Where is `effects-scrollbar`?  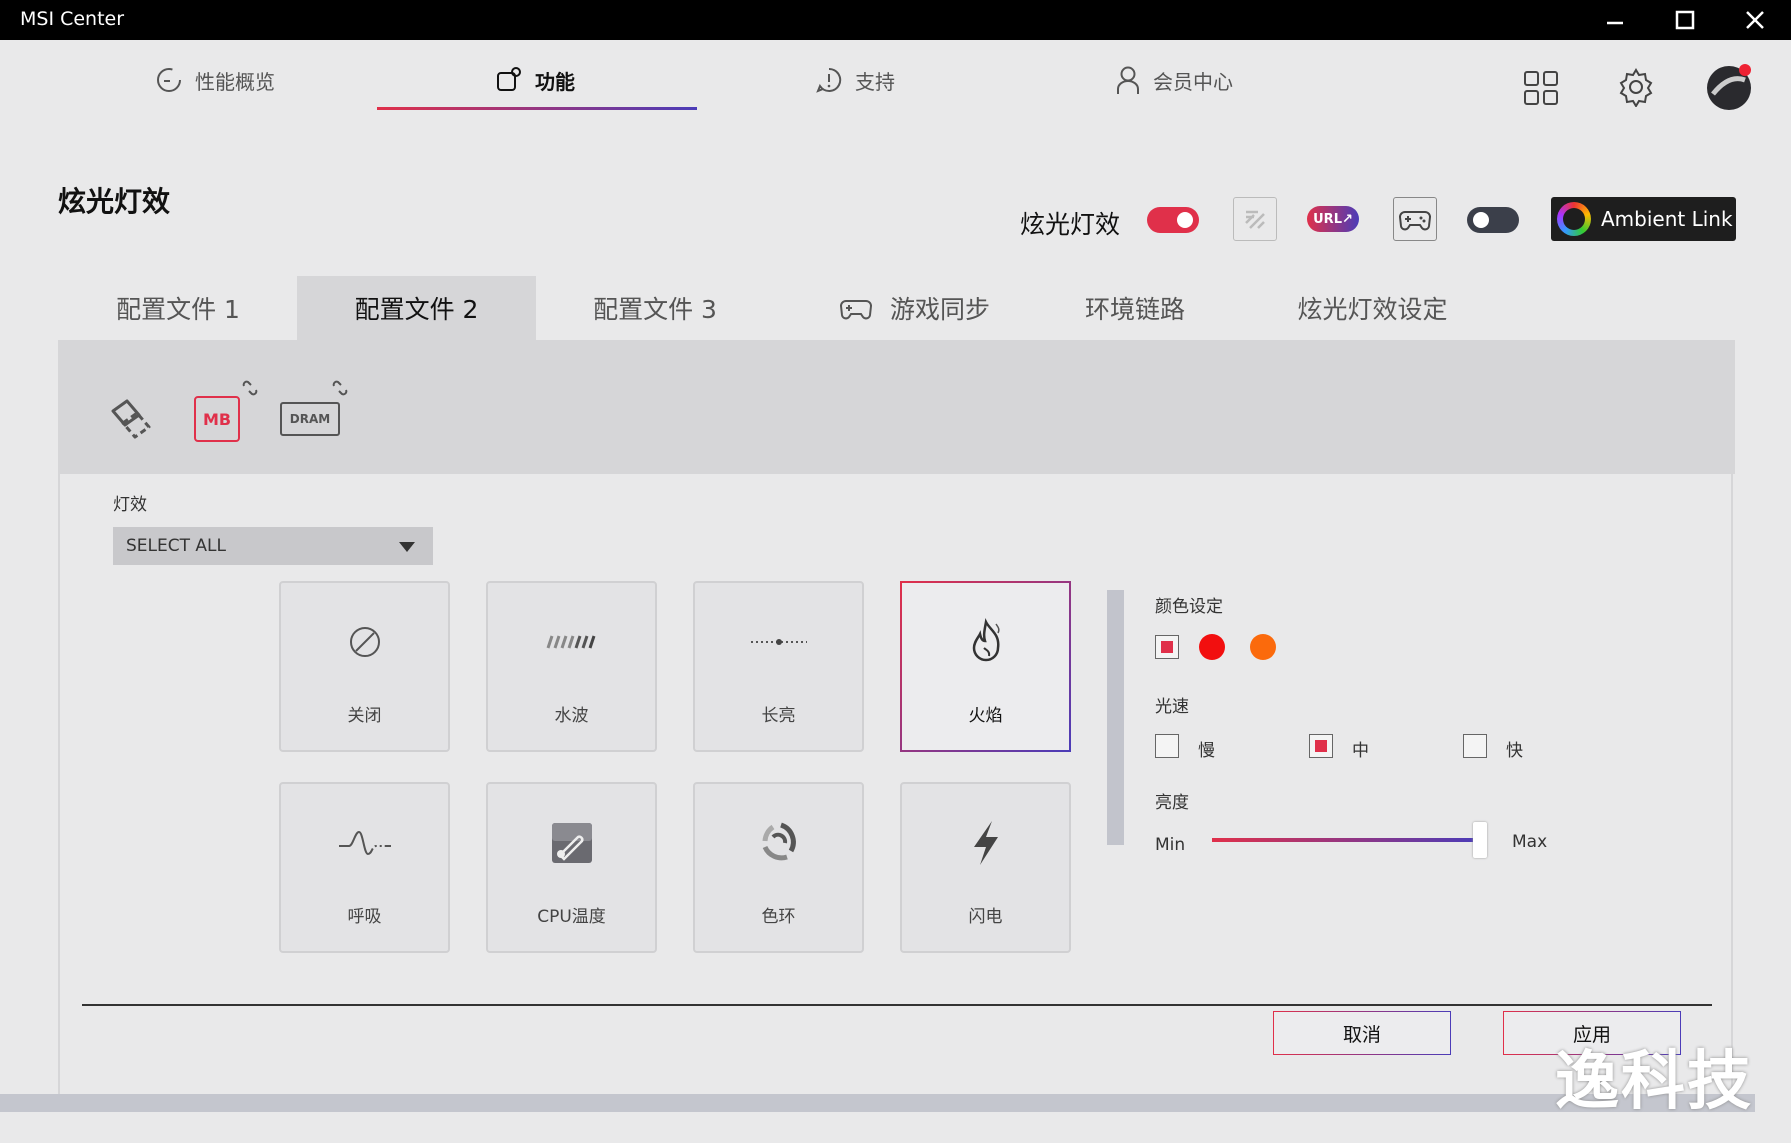 effects-scrollbar is located at coordinates (1115, 717).